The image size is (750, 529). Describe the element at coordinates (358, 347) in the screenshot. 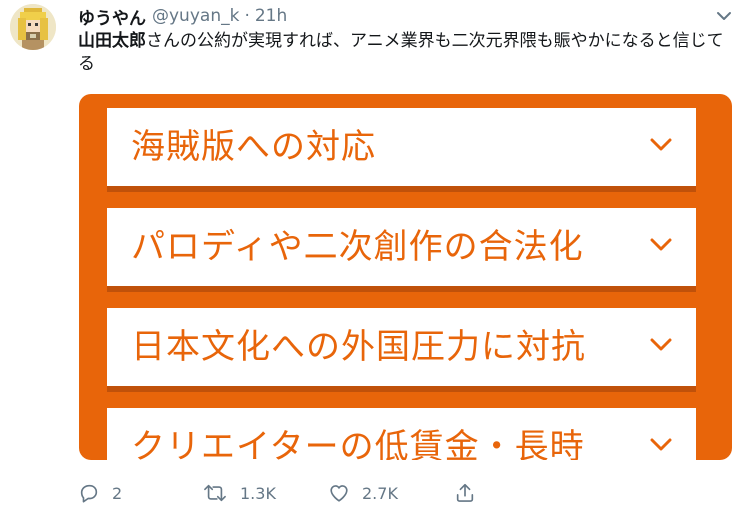

I see `card-item-label: 日本文化への外国圧力に対抗` at that location.